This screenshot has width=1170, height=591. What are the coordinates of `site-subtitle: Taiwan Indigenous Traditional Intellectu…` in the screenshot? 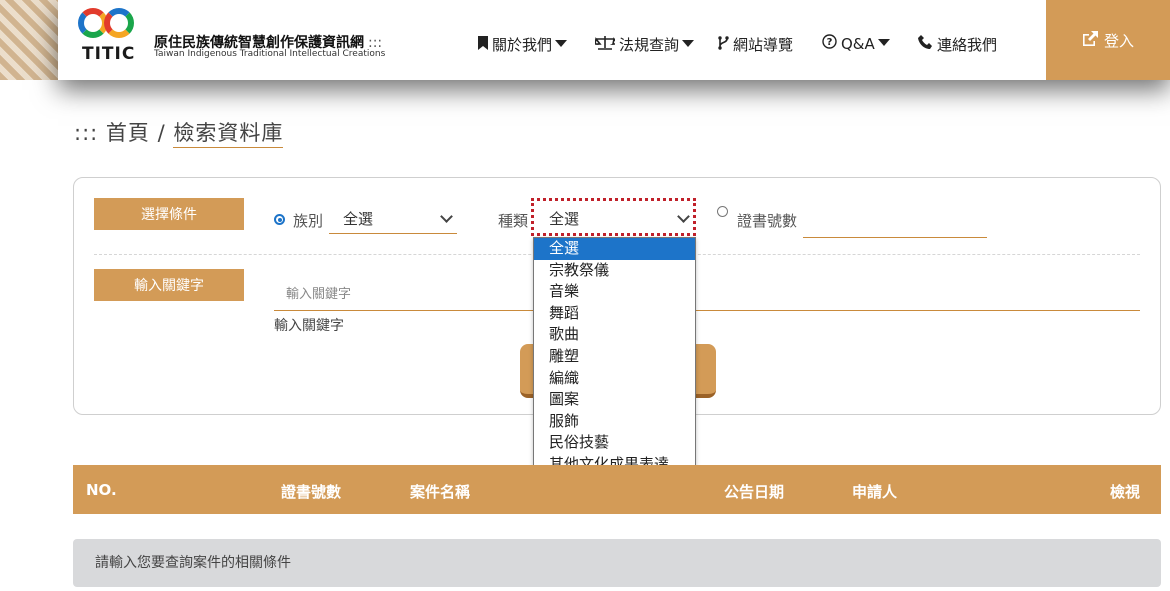 It's located at (270, 54).